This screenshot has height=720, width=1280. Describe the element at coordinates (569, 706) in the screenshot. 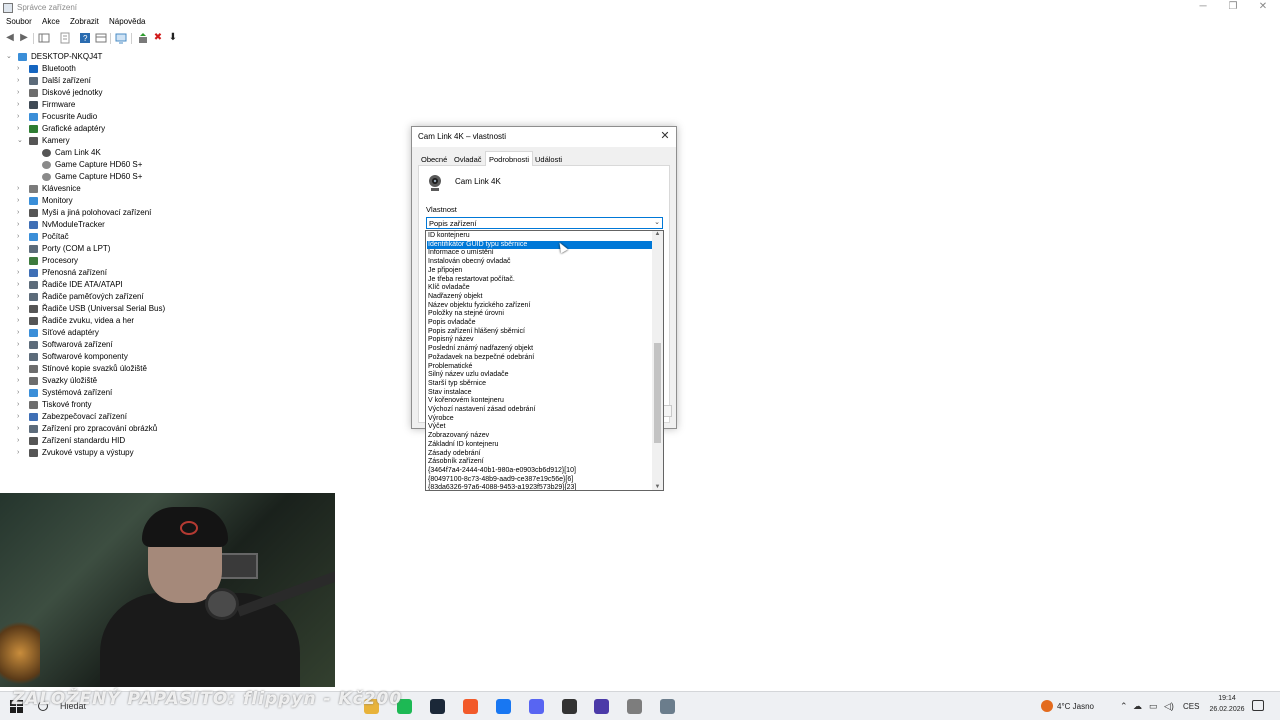

I see `app-icon` at that location.